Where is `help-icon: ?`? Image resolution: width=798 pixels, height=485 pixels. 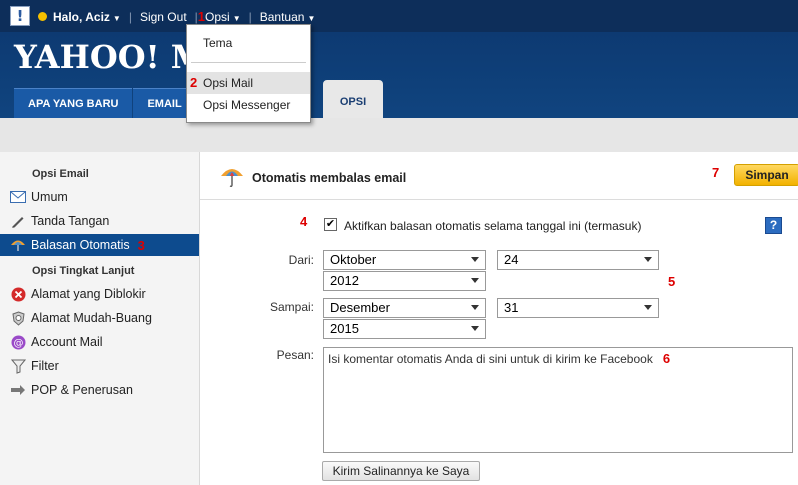
help-icon: ? is located at coordinates (773, 225).